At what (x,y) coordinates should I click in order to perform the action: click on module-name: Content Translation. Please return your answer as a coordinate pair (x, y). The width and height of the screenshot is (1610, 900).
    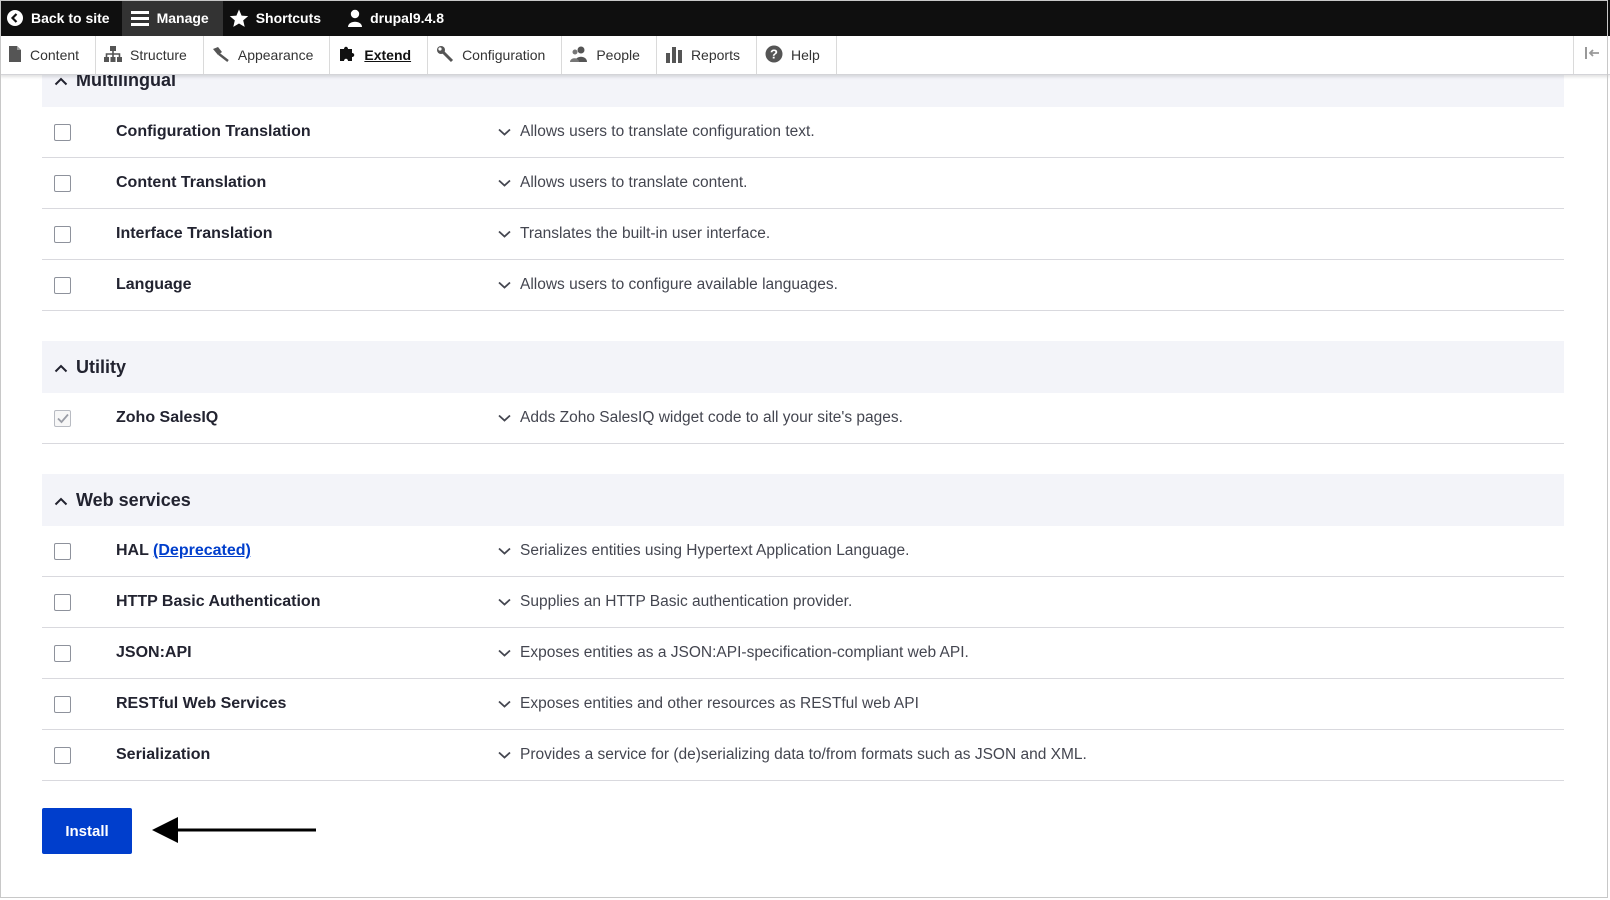
    Looking at the image, I should click on (191, 182).